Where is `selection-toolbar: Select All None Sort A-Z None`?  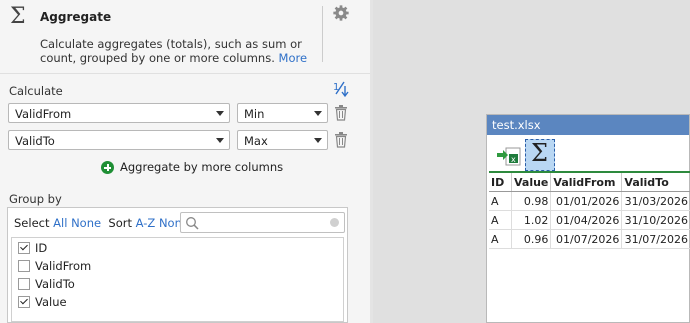
selection-toolbar: Select All None Sort A-Z None is located at coordinates (101, 223).